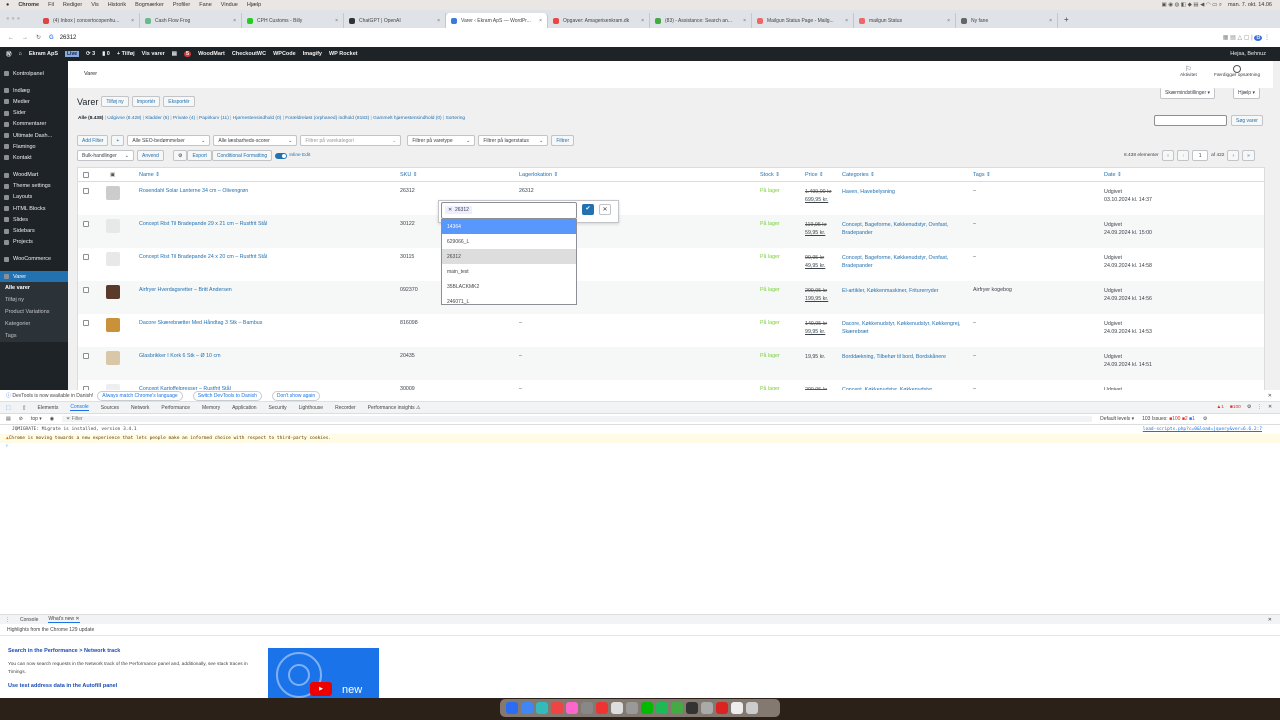  I want to click on stock-filter-select: Filtrer på lagerstatus ⌄, so click(513, 140).